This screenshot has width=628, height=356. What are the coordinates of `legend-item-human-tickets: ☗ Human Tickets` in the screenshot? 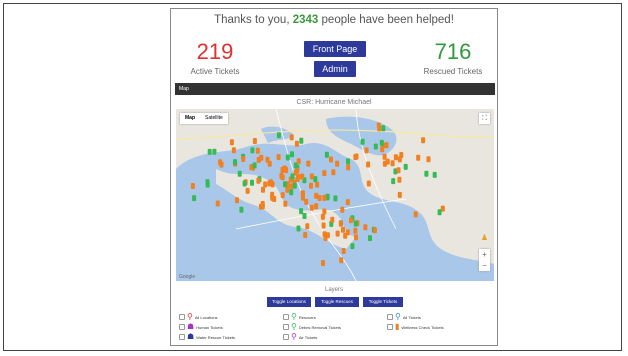 It's located at (201, 327).